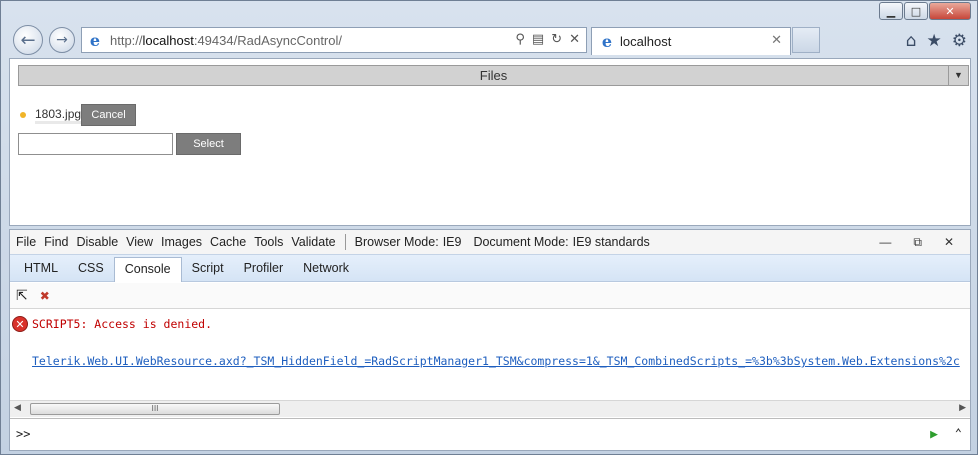 This screenshot has width=978, height=455. Describe the element at coordinates (95, 144) in the screenshot. I see `file-input` at that location.